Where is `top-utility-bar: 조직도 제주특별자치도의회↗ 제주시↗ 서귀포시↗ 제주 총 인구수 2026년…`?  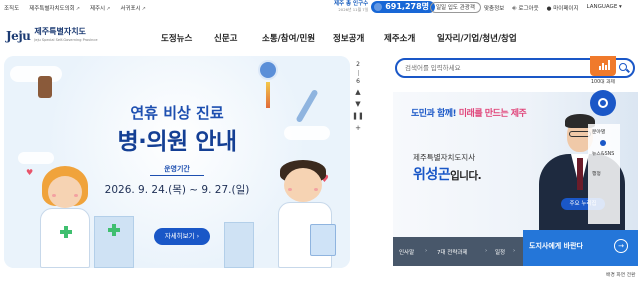
top-utility-bar: 조직도 제주특별자치도의회↗ 제주시↗ 서귀포시↗ 제주 총 인구수 2026년… is located at coordinates (320, 8).